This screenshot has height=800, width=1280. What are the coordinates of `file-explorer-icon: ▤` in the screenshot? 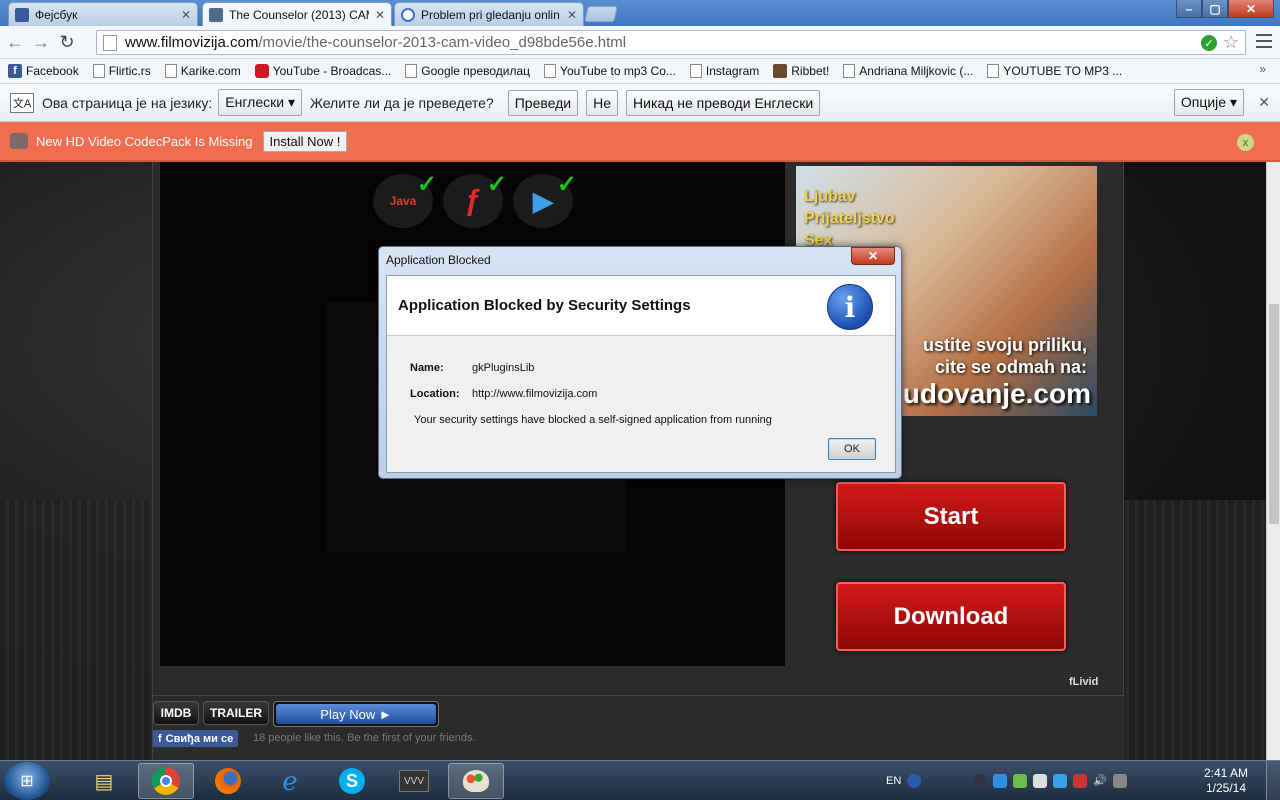 It's located at (104, 781).